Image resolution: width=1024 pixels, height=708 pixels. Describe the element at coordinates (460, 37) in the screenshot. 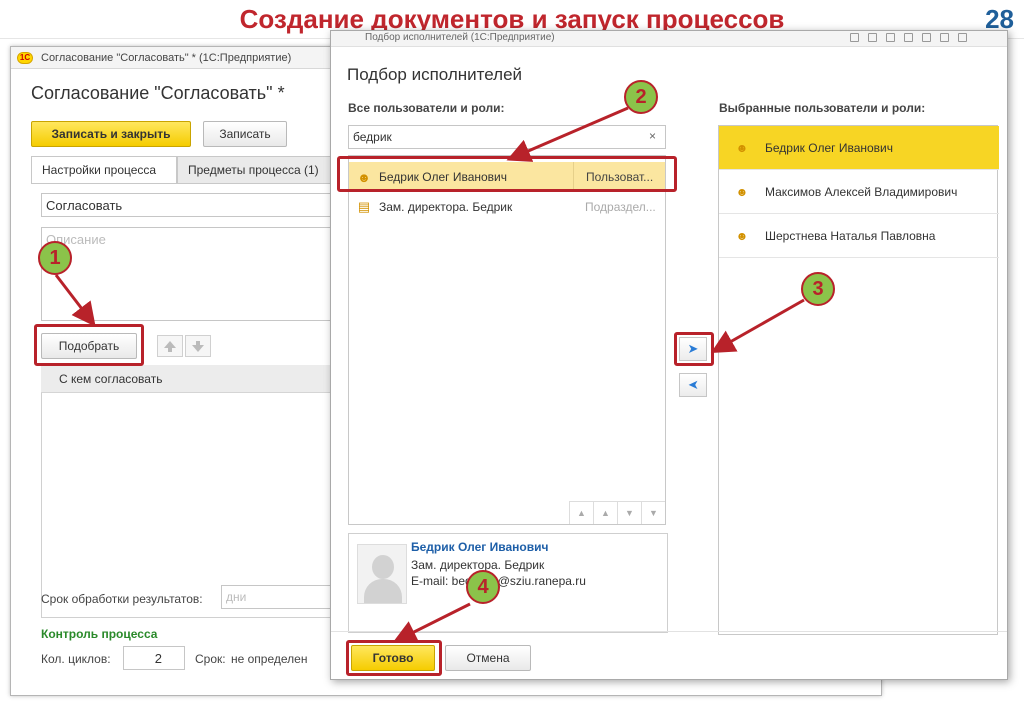

I see `dialog-caption-text: Подбор исполнителей (1С:Предприятие)` at that location.